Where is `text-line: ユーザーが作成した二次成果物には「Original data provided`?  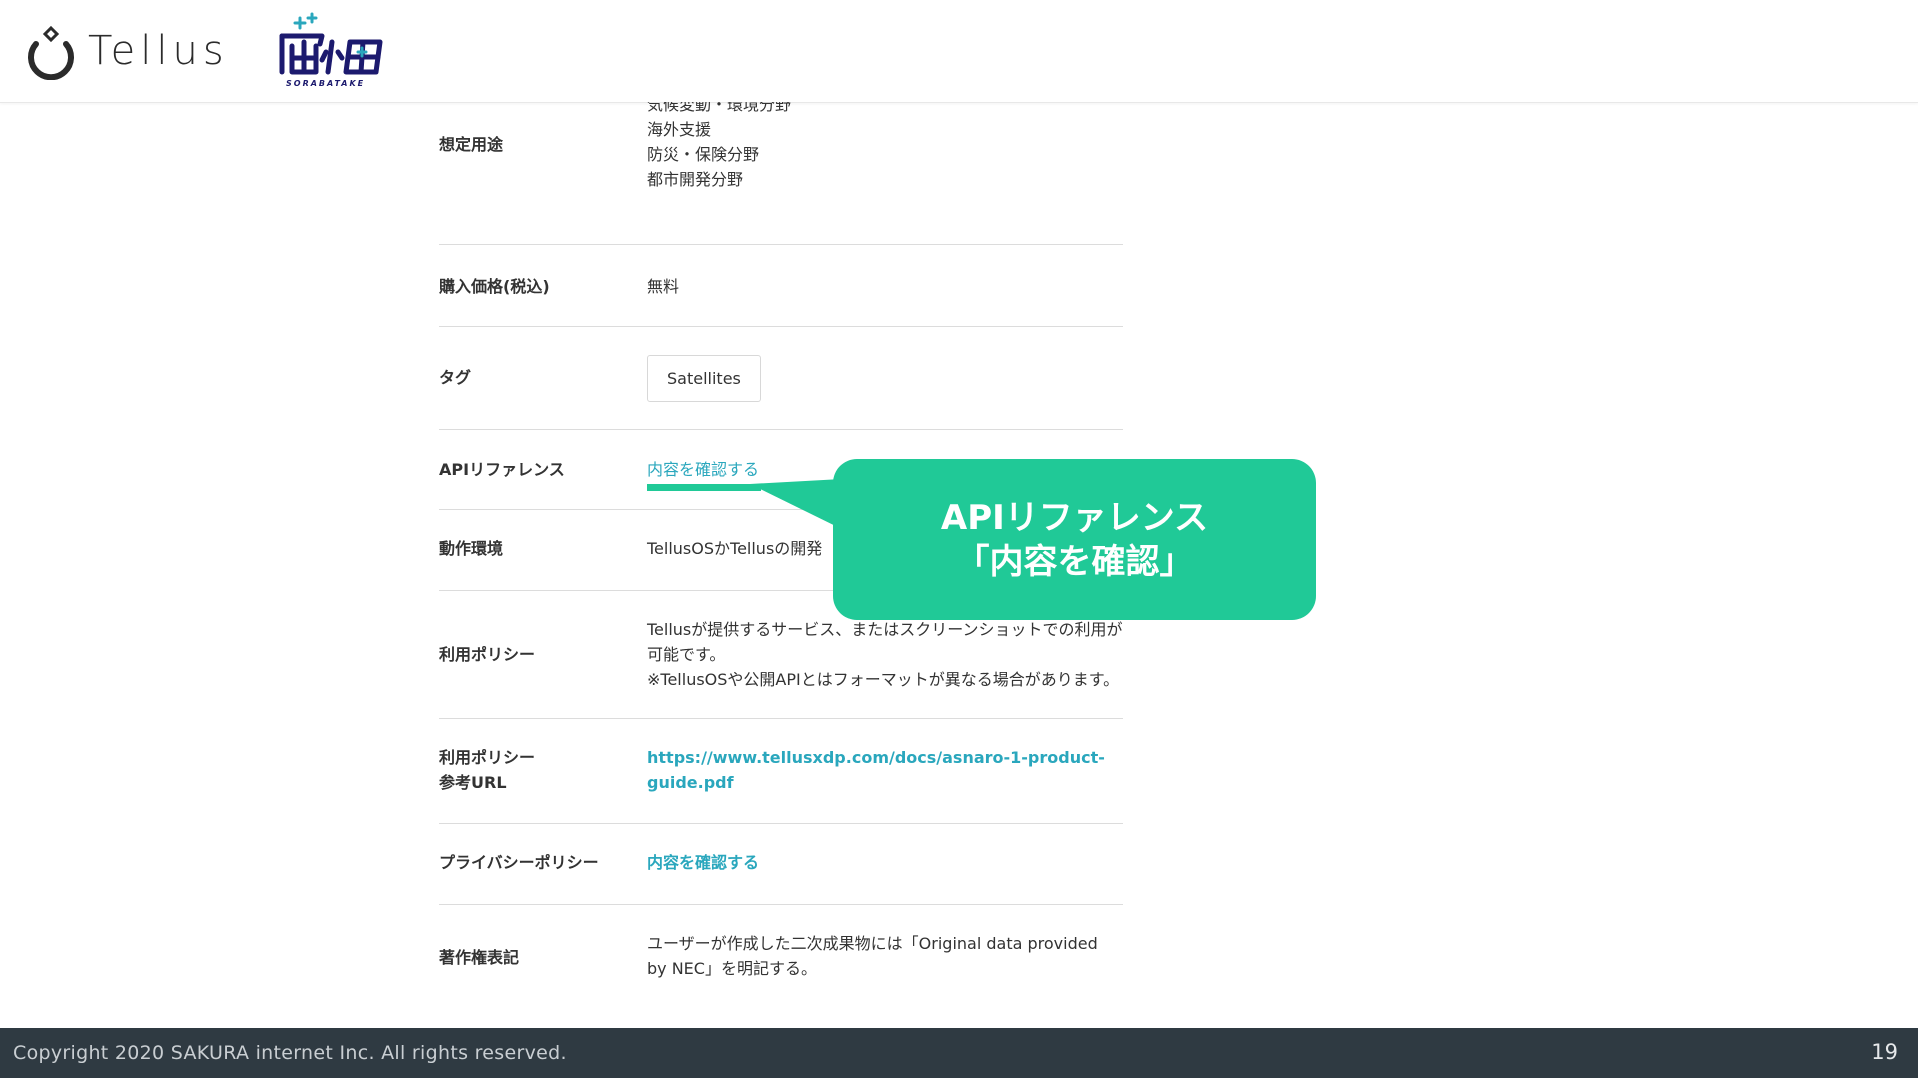 text-line: ユーザーが作成した二次成果物には「Original data provided is located at coordinates (872, 943).